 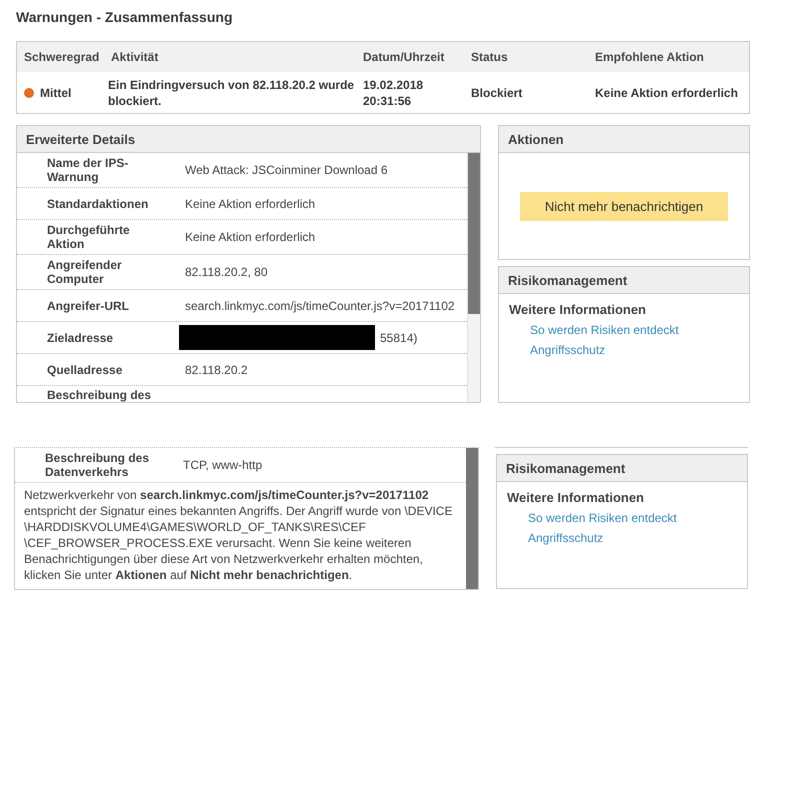 I want to click on column-header: Aktivität, so click(x=135, y=57).